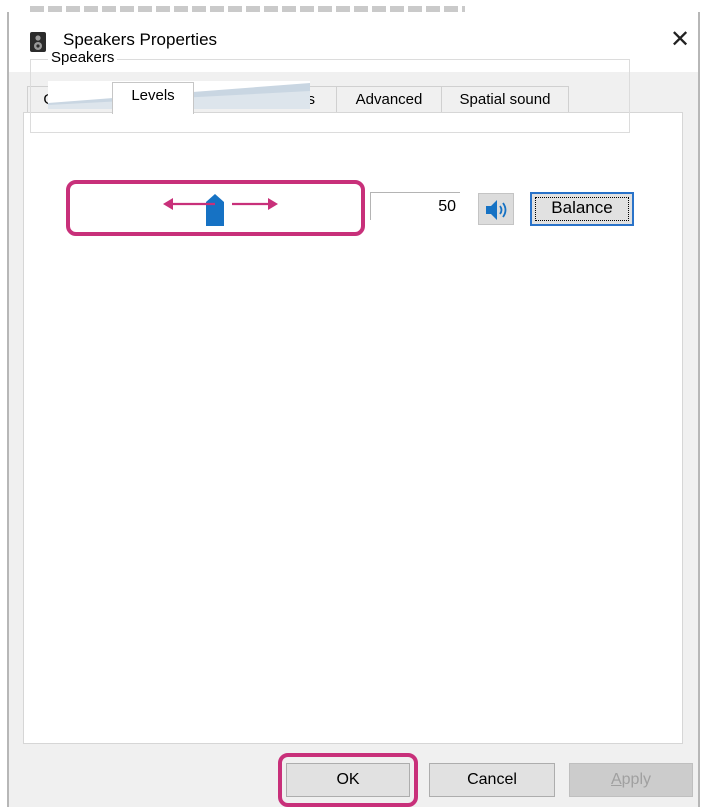 The width and height of the screenshot is (704, 807). Describe the element at coordinates (247, 9) in the screenshot. I see `background-window-text` at that location.